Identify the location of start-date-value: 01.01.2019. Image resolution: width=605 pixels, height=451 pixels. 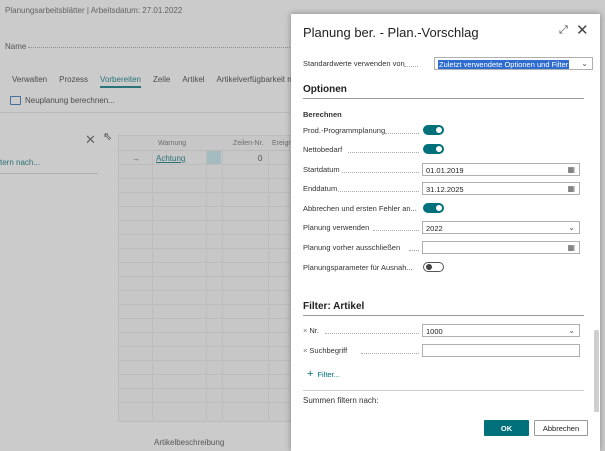
(445, 170).